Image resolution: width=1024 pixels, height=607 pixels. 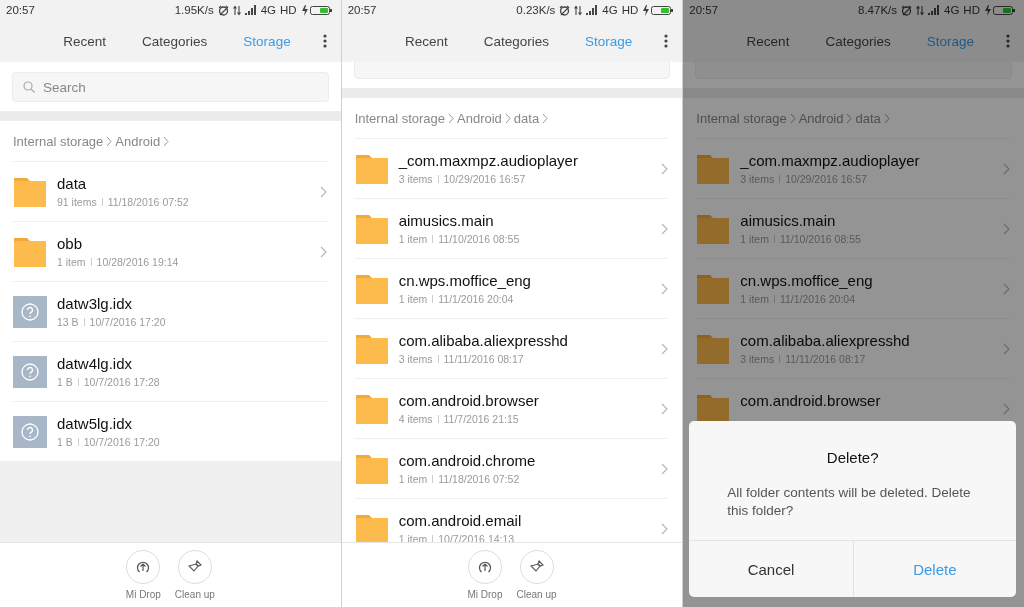 I want to click on file-name: data, so click(x=72, y=183).